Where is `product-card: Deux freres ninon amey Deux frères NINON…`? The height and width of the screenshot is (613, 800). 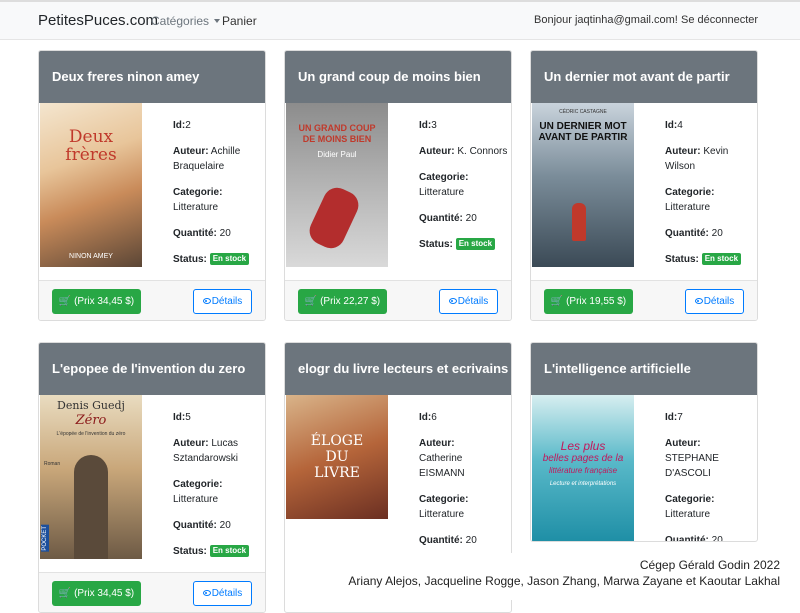
product-card: Deux freres ninon amey Deux frères NINON… is located at coordinates (152, 185).